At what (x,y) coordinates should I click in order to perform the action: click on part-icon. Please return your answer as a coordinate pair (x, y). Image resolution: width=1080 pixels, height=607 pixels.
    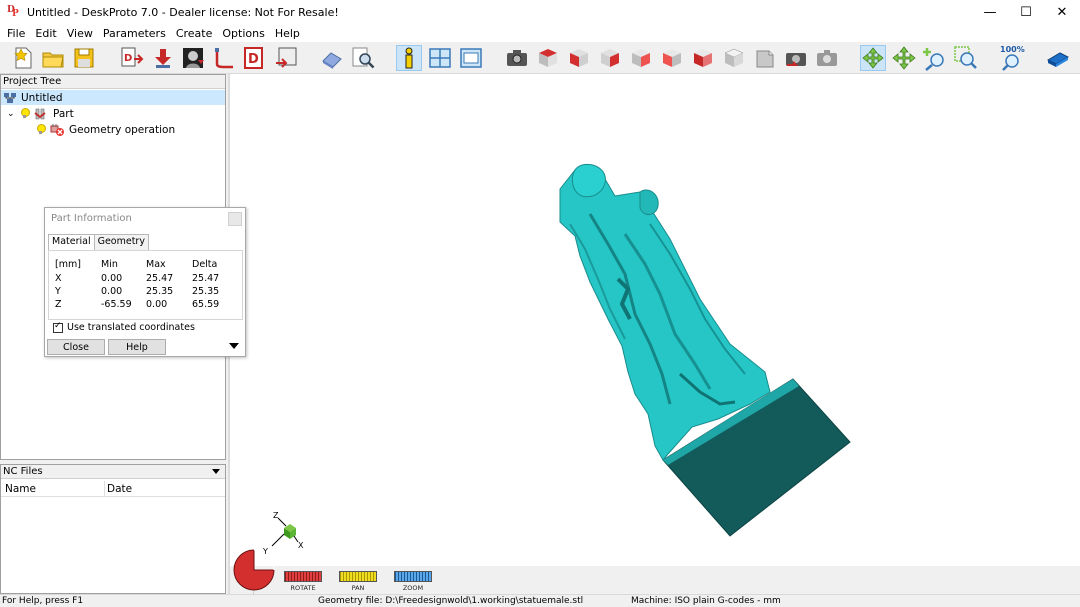
    Looking at the image, I should click on (40, 113).